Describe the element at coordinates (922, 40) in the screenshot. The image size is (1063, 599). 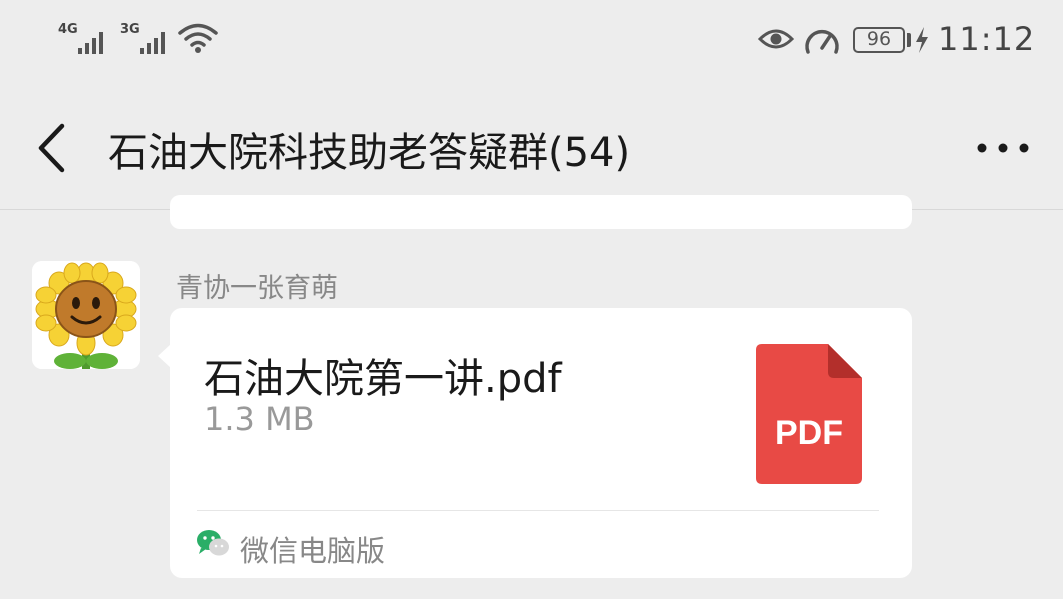
I see `charging-icon` at that location.